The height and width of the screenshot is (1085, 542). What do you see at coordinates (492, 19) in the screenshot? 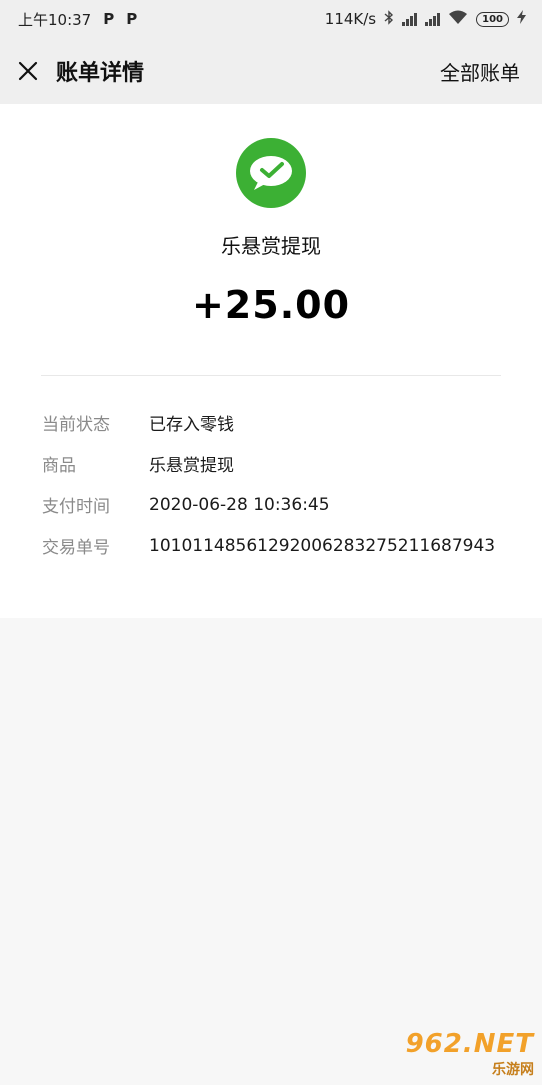
I see `battery-icon: 100` at bounding box center [492, 19].